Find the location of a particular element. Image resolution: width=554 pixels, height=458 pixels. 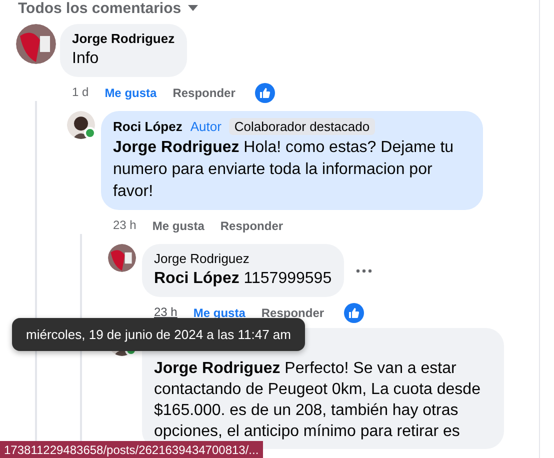

comment-text: Jorge Rodriguez Hola! como estas? Dejame tu numero para enviarte toda la informacion por favor! is located at coordinates (284, 170).